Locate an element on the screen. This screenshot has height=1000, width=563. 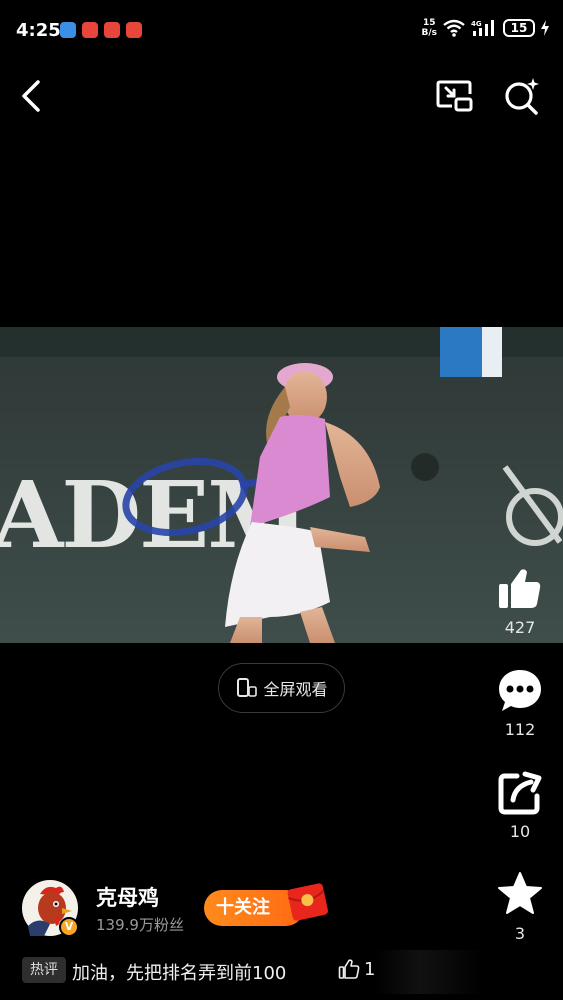
hot-comment-text: 加油，先把排名弄到前100 is located at coordinates (179, 972).